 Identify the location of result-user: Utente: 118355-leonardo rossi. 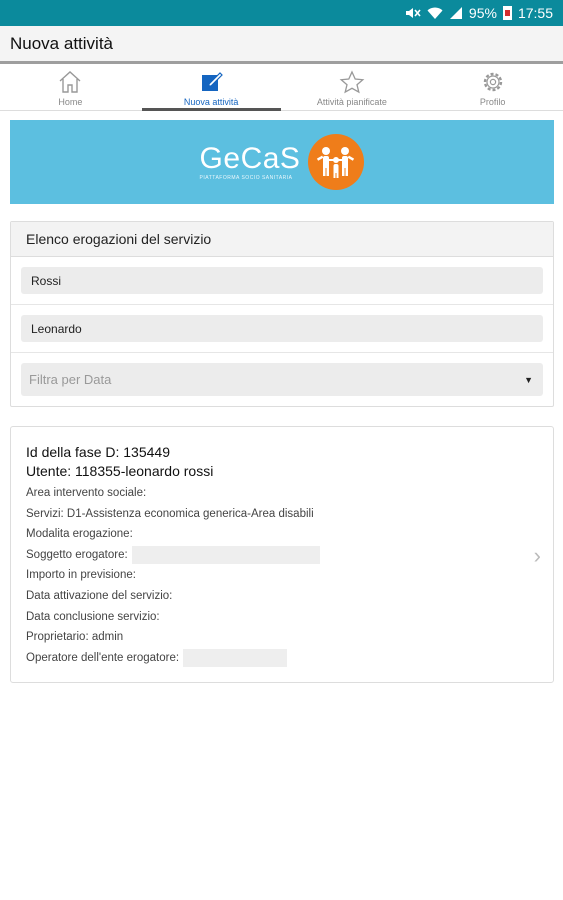
(120, 471).